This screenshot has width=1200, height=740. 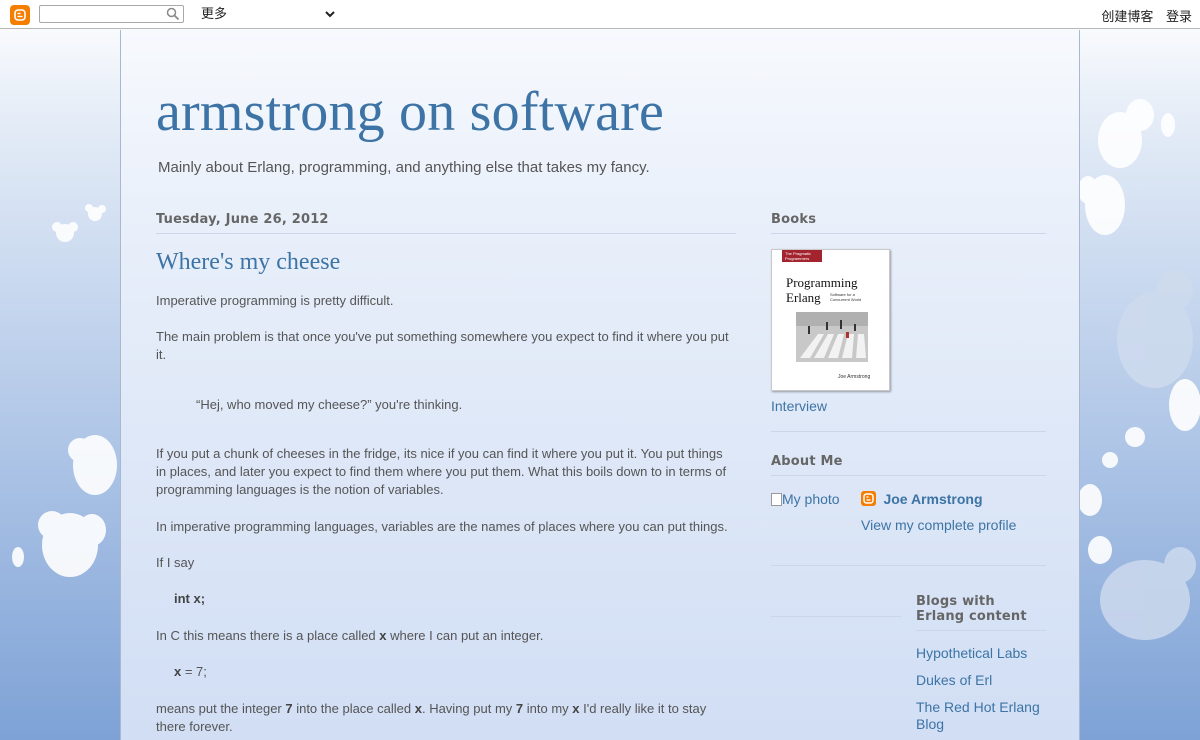 I want to click on books-widget-title: Books, so click(x=908, y=223).